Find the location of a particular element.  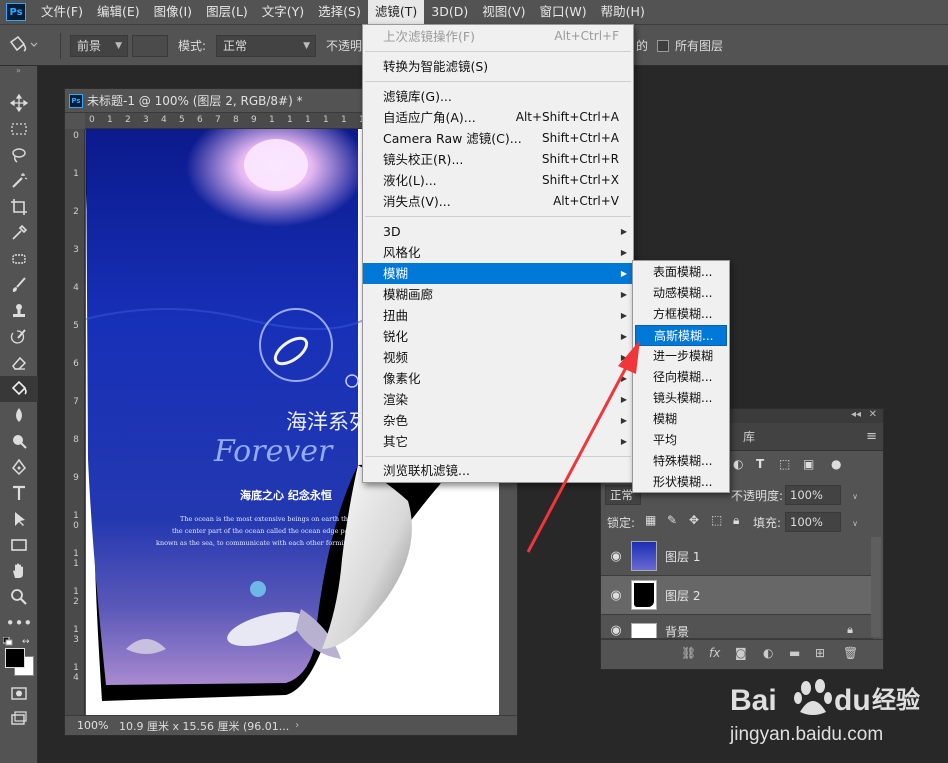

layer-row-layer-1: ◉ 图层 1 is located at coordinates (737, 556).